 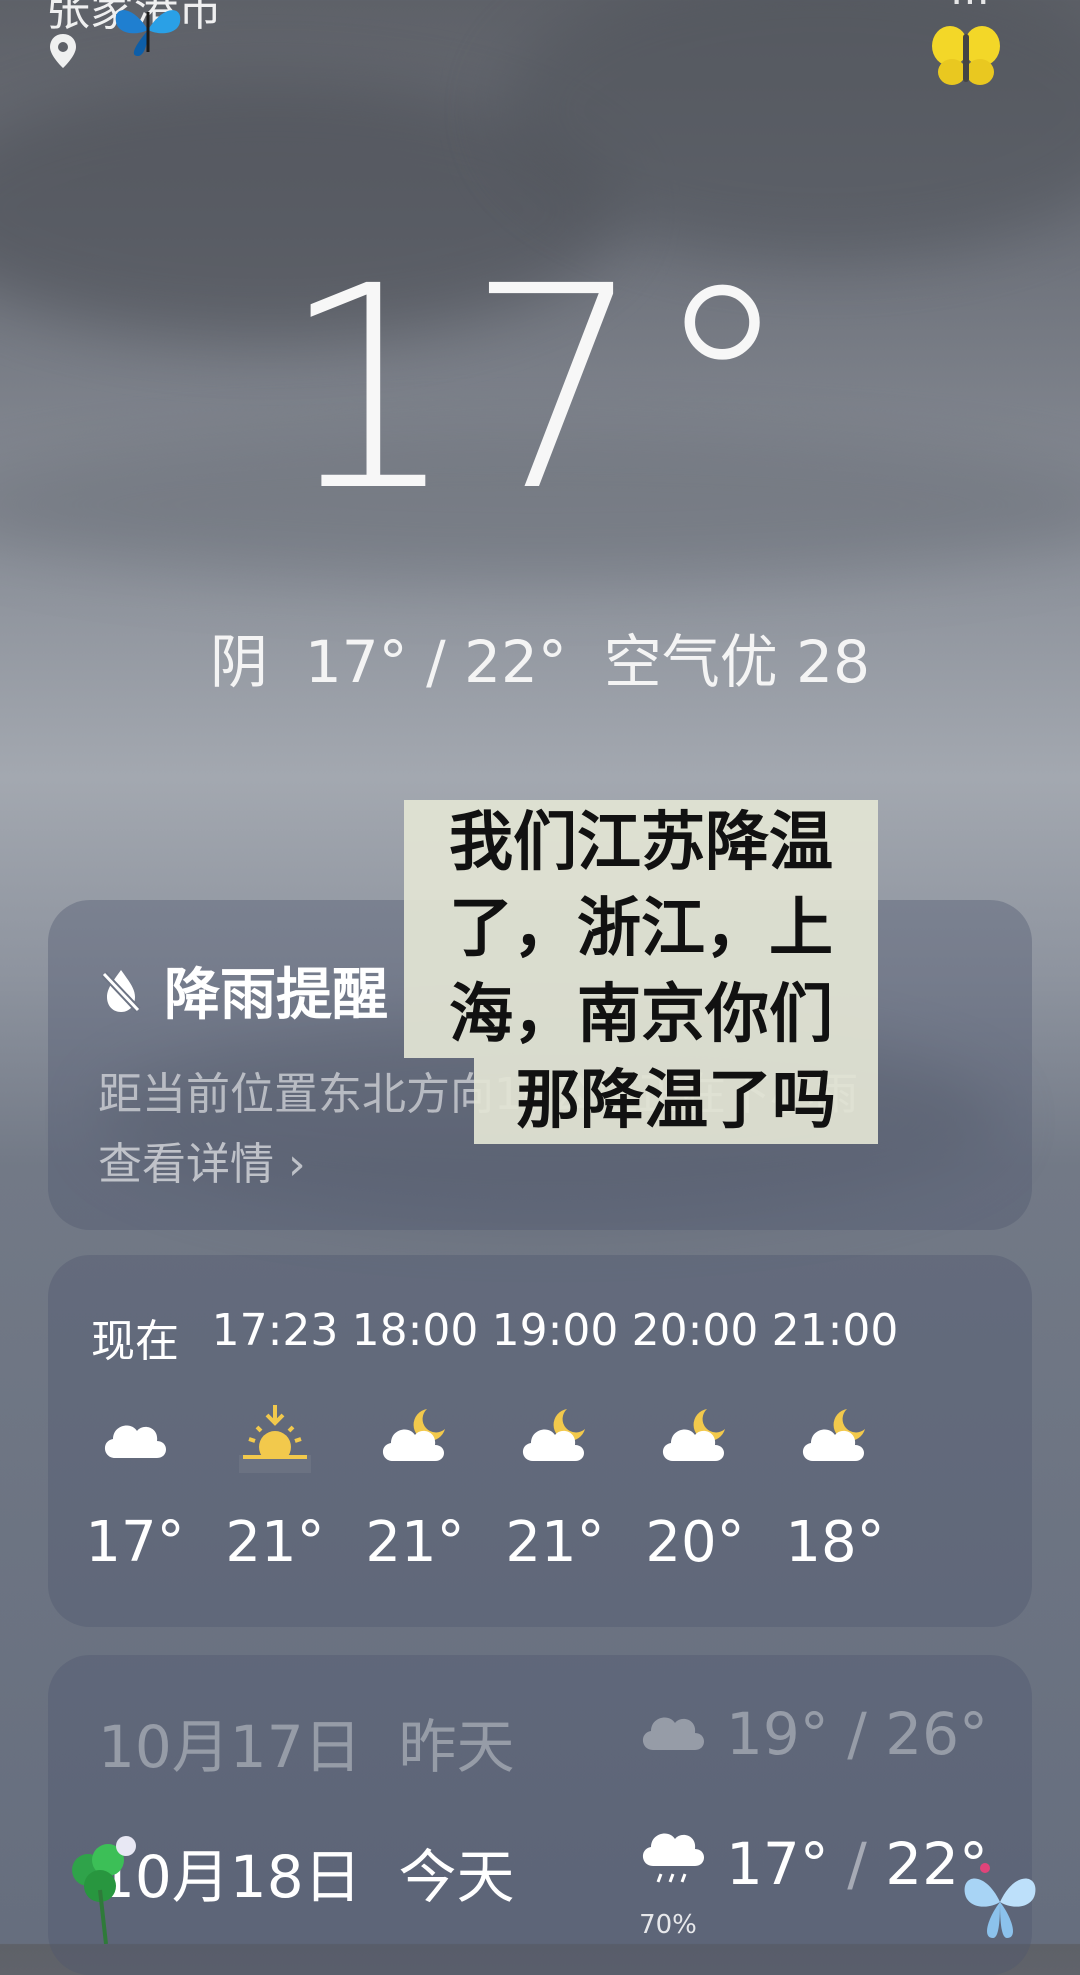 What do you see at coordinates (777, 1864) in the screenshot?
I see `day-low: 17°` at bounding box center [777, 1864].